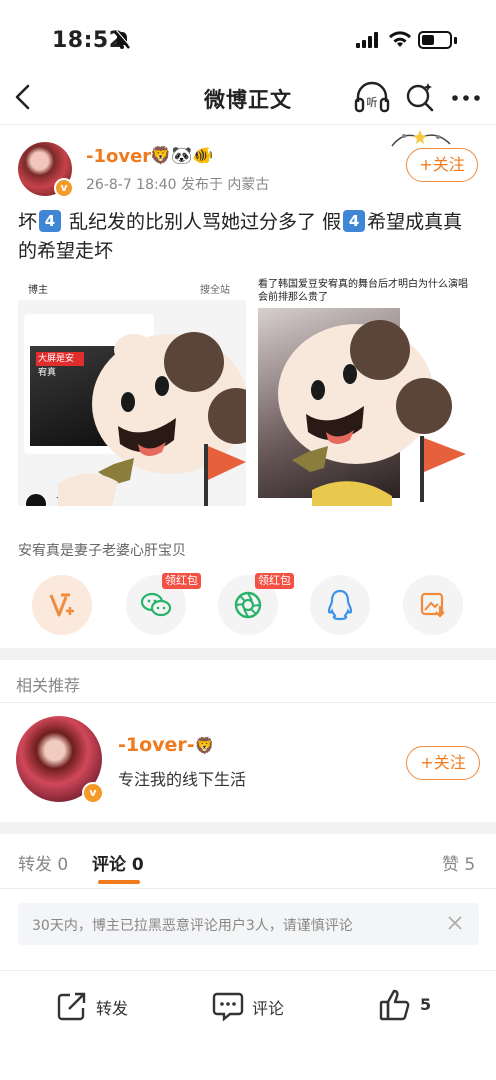 This screenshot has height=1080, width=496. Describe the element at coordinates (372, 102) in the screenshot. I see `listen-label: 听` at that location.